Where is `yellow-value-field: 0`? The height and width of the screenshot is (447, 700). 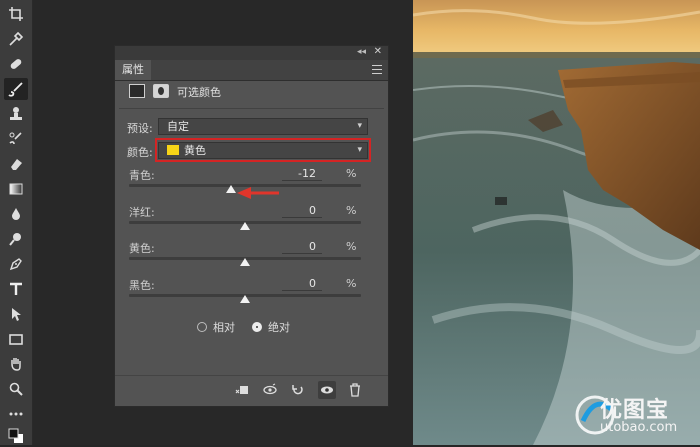
yellow-value-field: 0 is located at coordinates (302, 247).